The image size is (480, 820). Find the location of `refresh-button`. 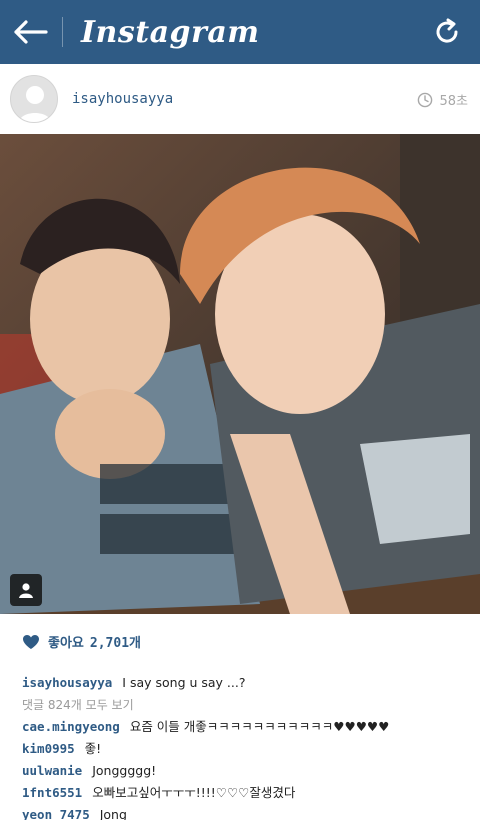

refresh-button is located at coordinates (447, 32).